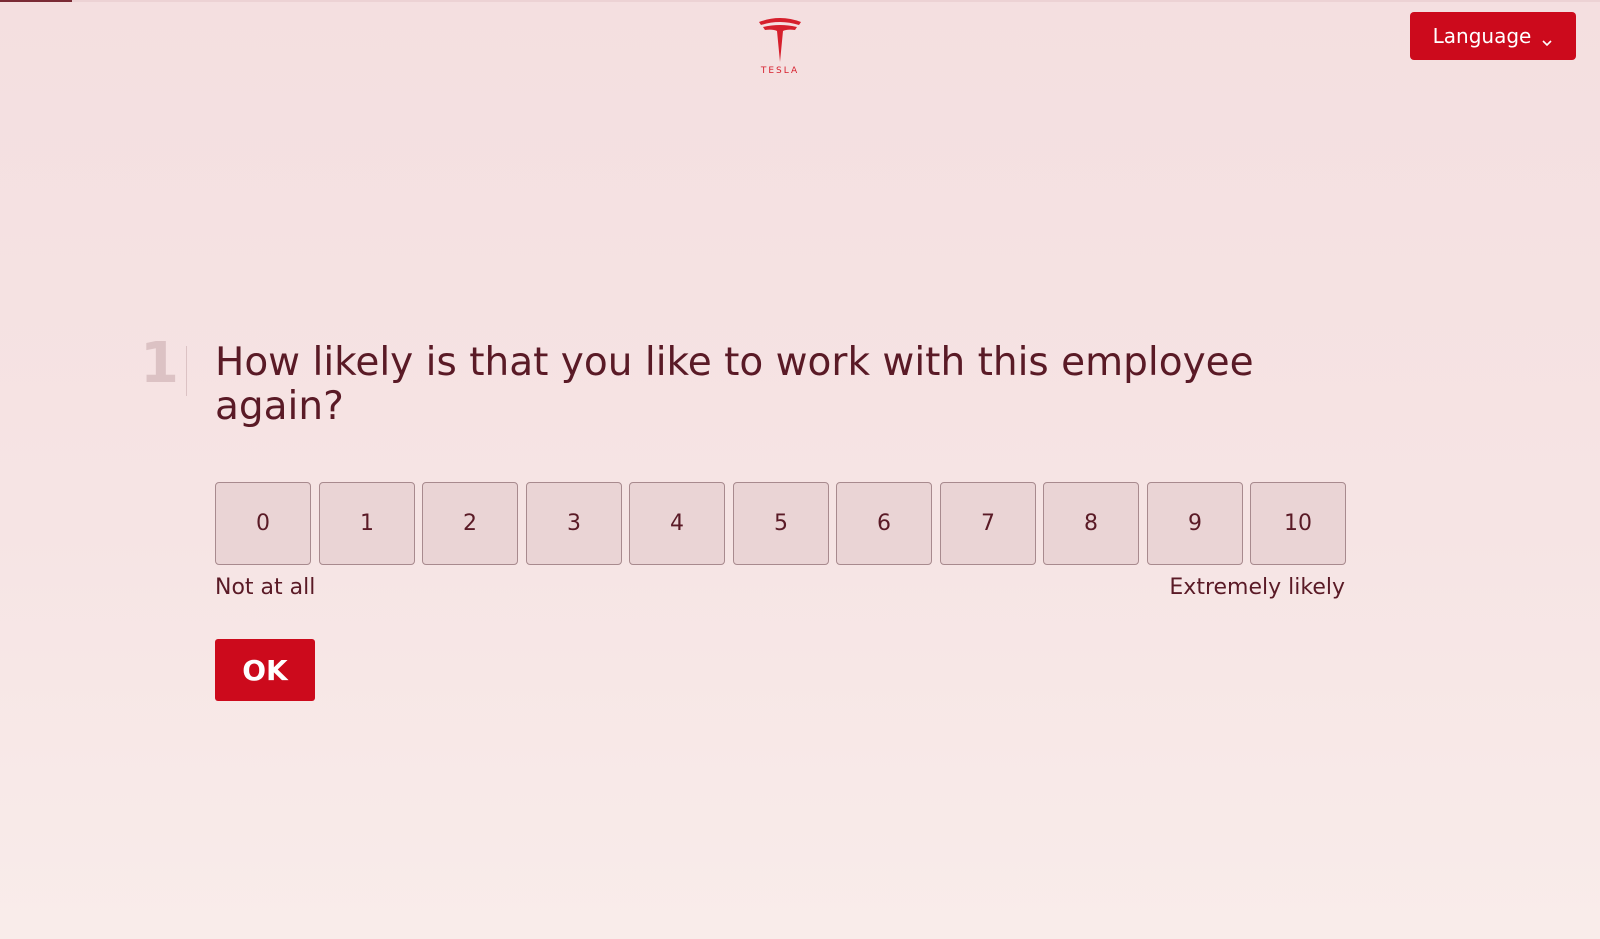 This screenshot has width=1600, height=939. Describe the element at coordinates (263, 523) in the screenshot. I see `rating-option-0: 0` at that location.